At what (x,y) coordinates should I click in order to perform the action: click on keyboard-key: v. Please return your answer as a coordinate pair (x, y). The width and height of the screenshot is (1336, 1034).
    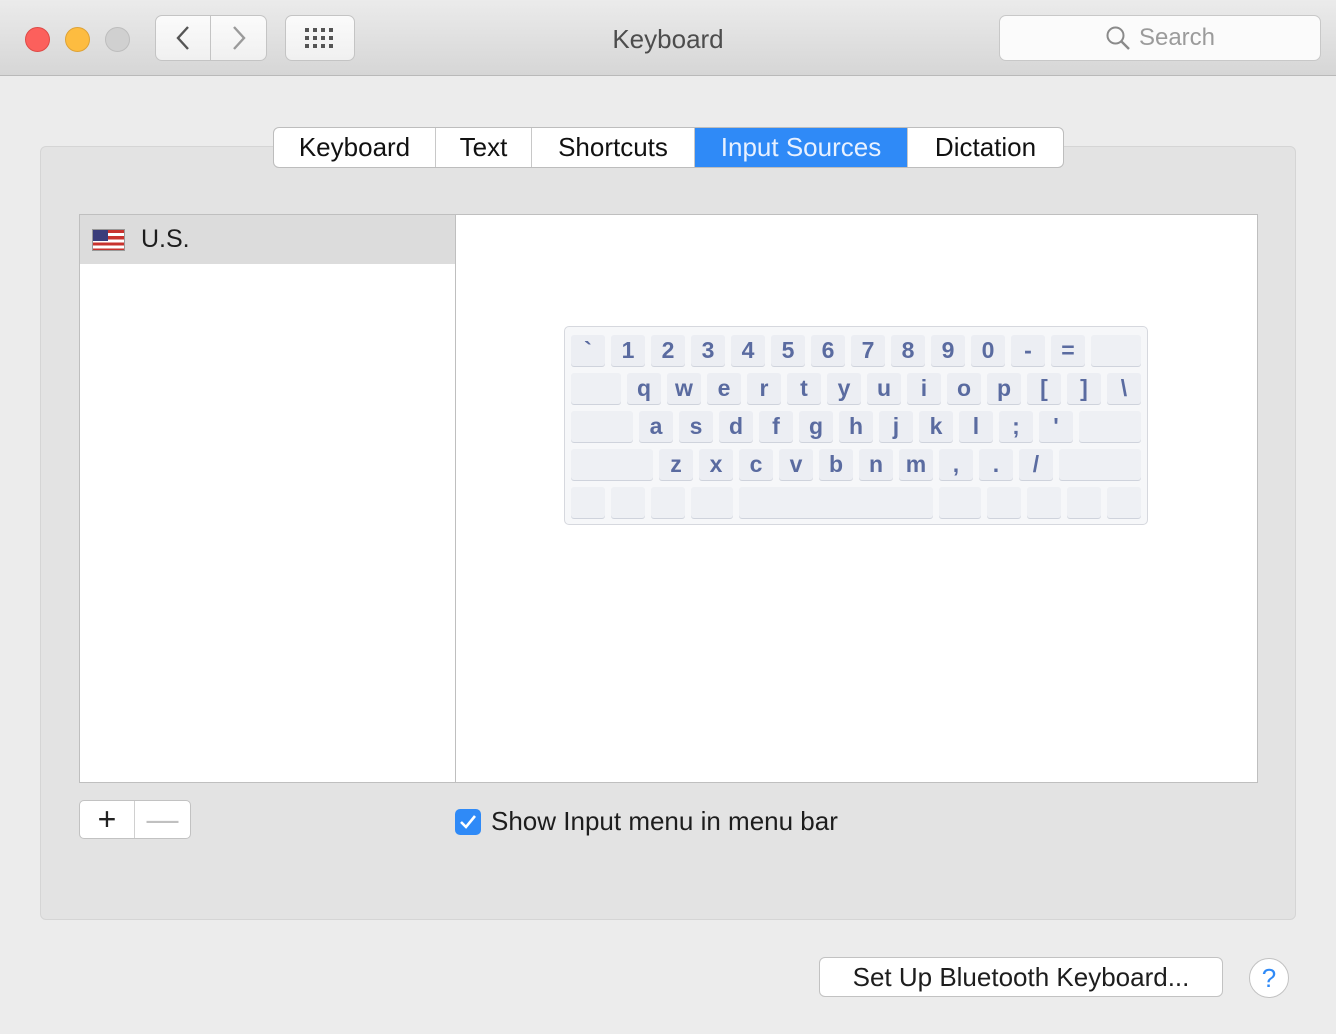
    Looking at the image, I should click on (796, 464).